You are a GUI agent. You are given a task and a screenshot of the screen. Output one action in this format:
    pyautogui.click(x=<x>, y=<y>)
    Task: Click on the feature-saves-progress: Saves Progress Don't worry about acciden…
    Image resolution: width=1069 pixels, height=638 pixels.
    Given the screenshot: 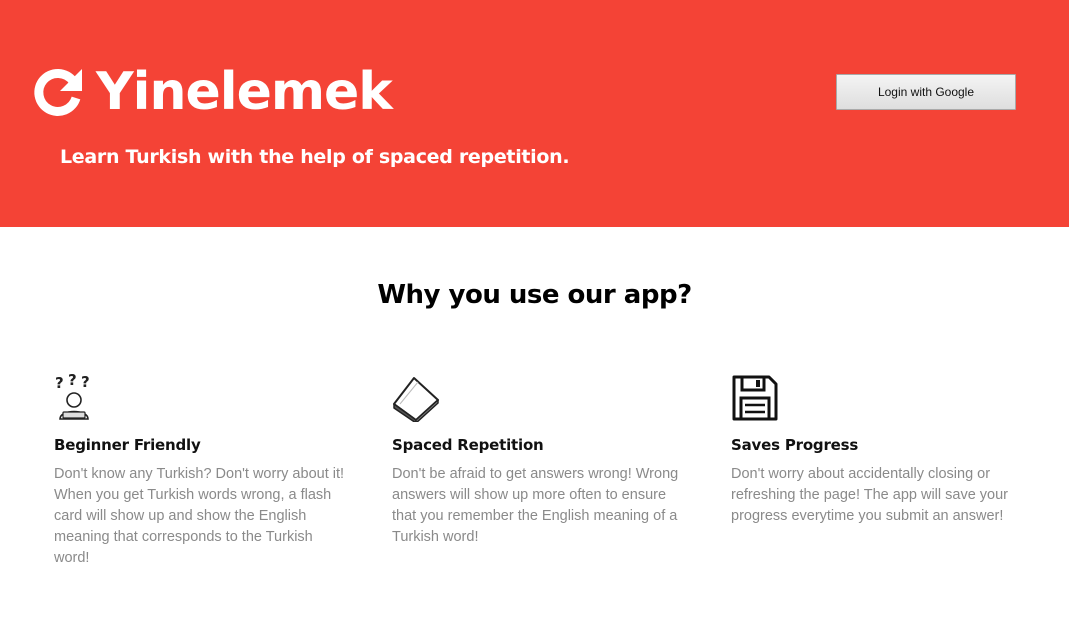 What is the action you would take?
    pyautogui.click(x=876, y=450)
    